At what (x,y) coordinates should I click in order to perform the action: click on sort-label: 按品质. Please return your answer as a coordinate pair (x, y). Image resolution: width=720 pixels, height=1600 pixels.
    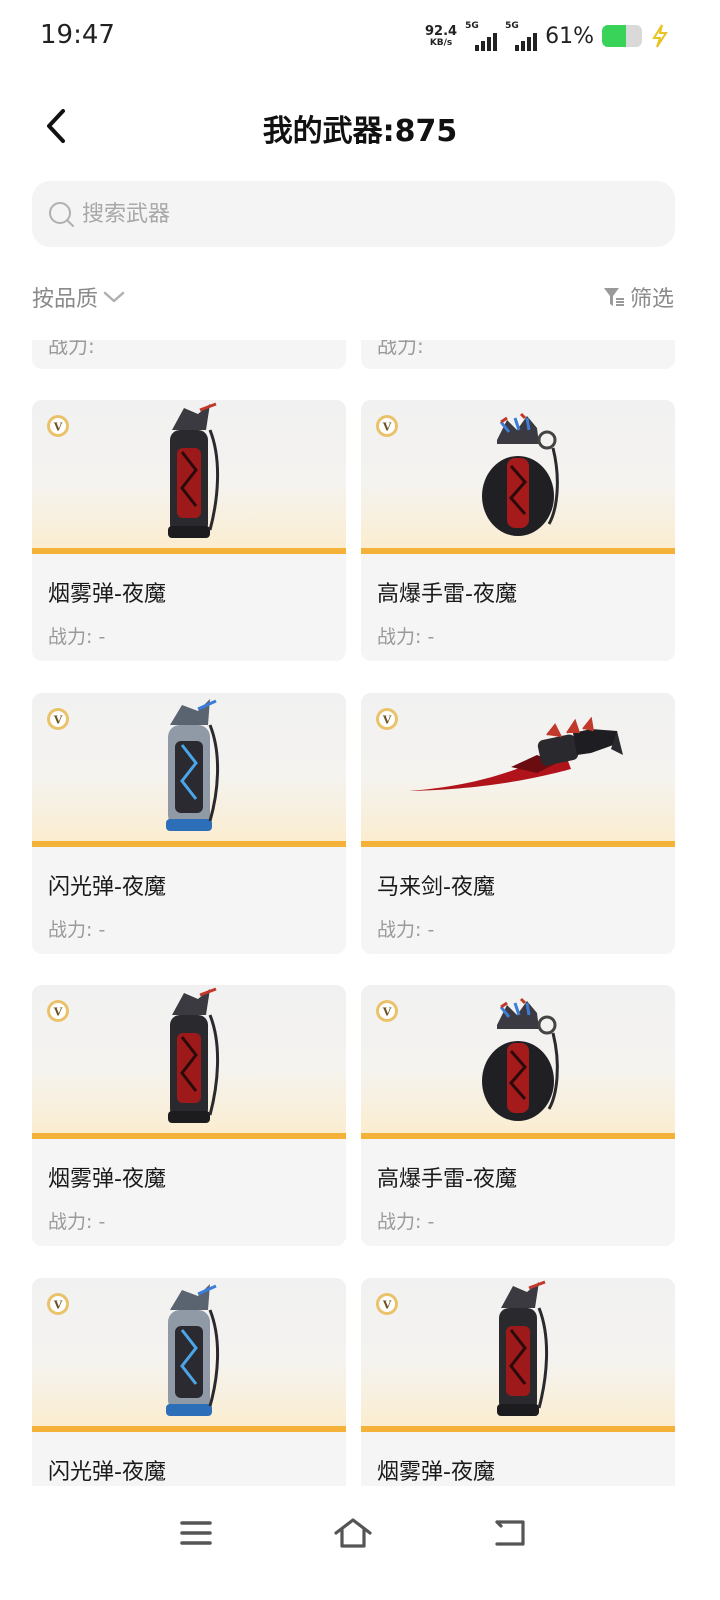
    Looking at the image, I should click on (65, 299).